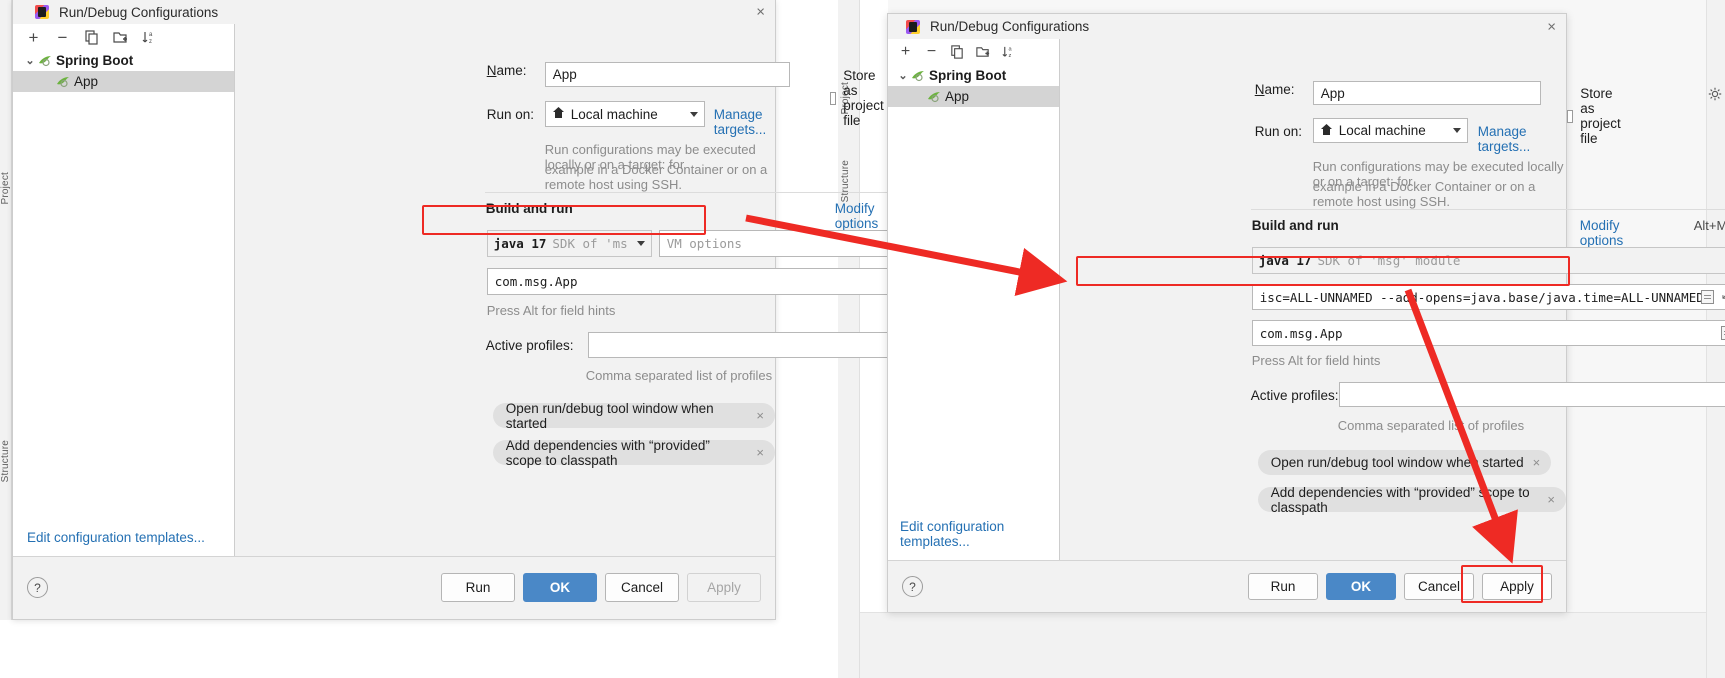  I want to click on vm-options-editor-icon-visible, so click(1707, 297).